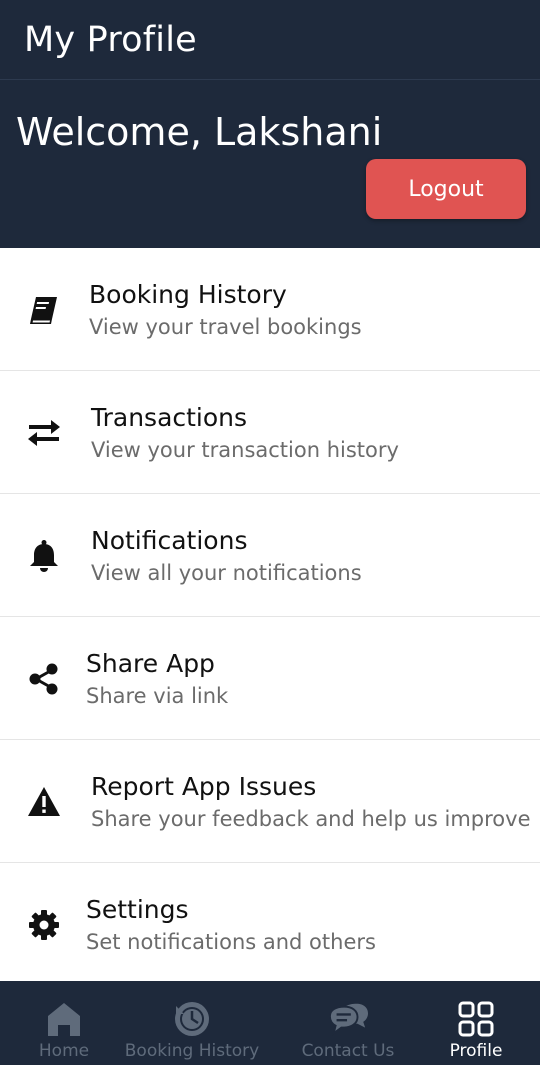  I want to click on nav-label: Profile, so click(476, 1051).